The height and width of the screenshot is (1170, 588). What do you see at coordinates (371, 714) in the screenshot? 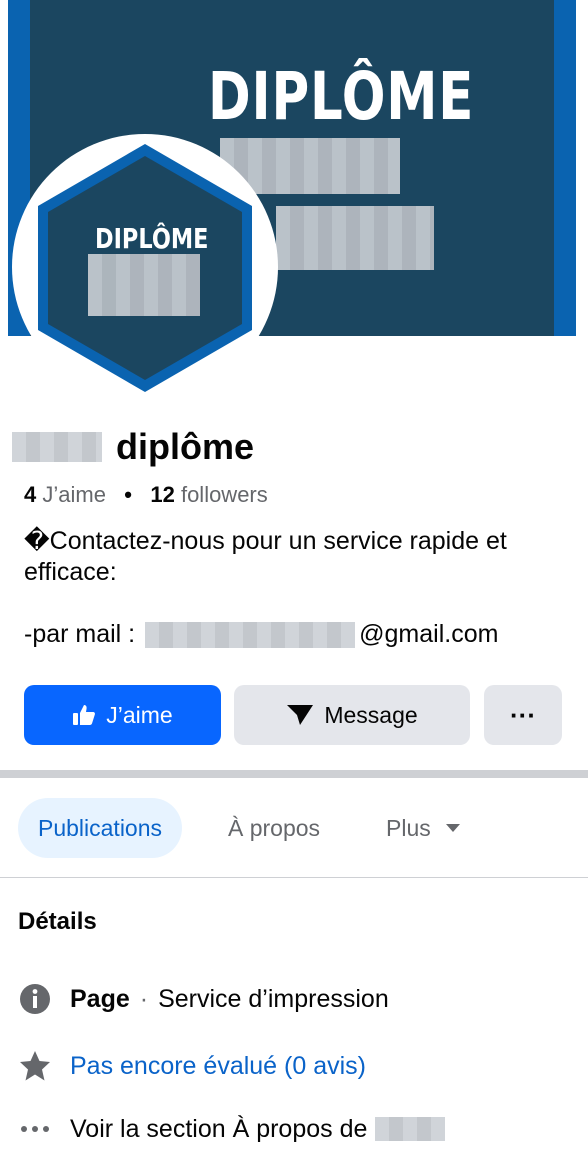
I see `message-button-label: Message` at bounding box center [371, 714].